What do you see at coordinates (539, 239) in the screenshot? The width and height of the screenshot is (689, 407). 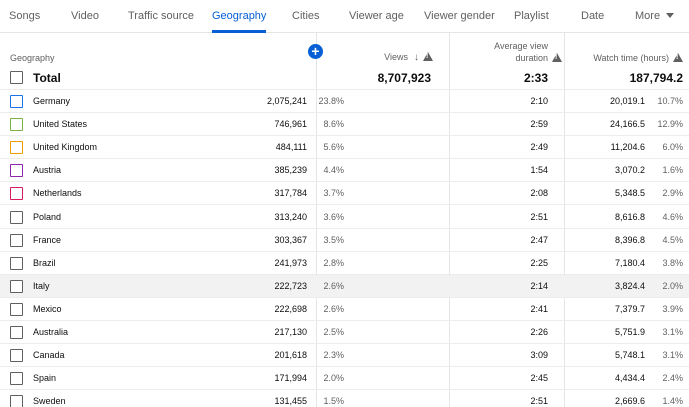 I see `avg-view-duration-value: 2:47` at bounding box center [539, 239].